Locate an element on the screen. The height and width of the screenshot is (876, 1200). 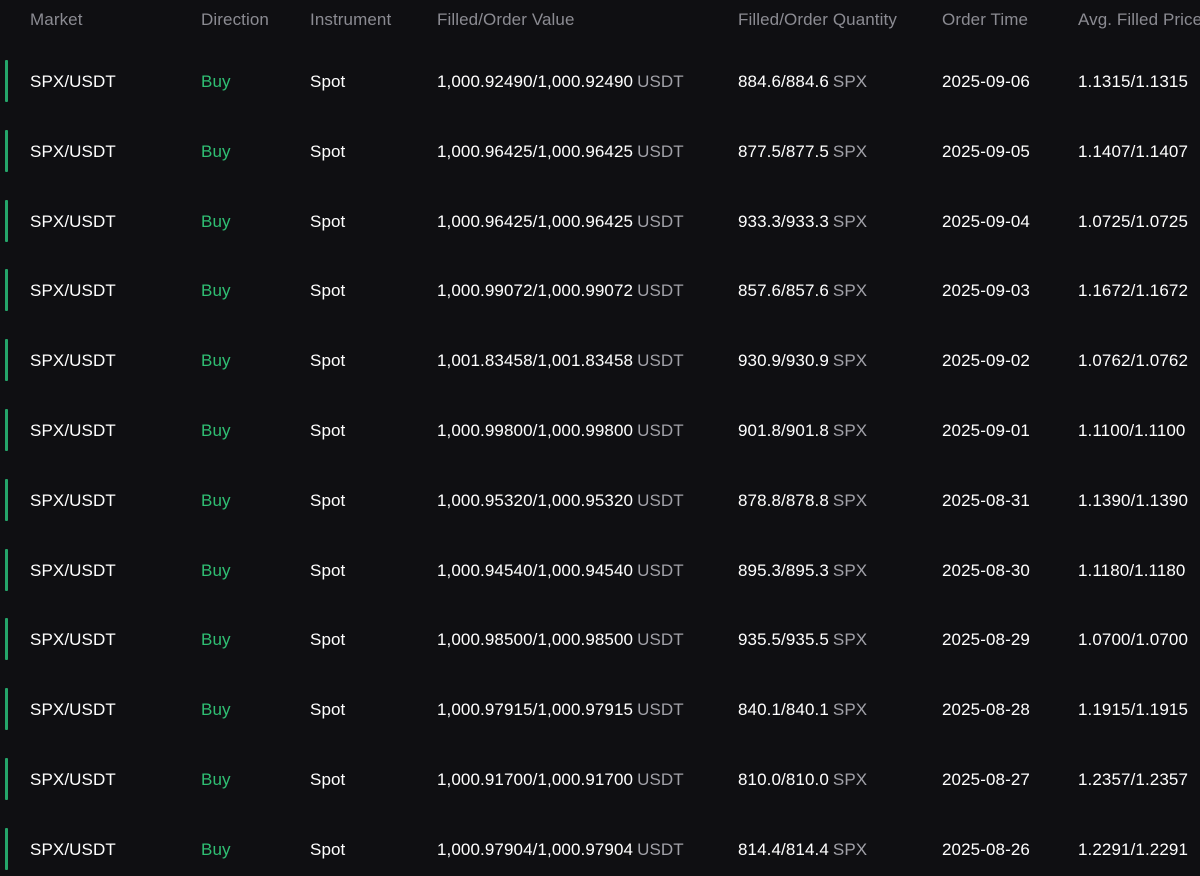
cell-order-time: 2025-09-03 is located at coordinates (986, 291).